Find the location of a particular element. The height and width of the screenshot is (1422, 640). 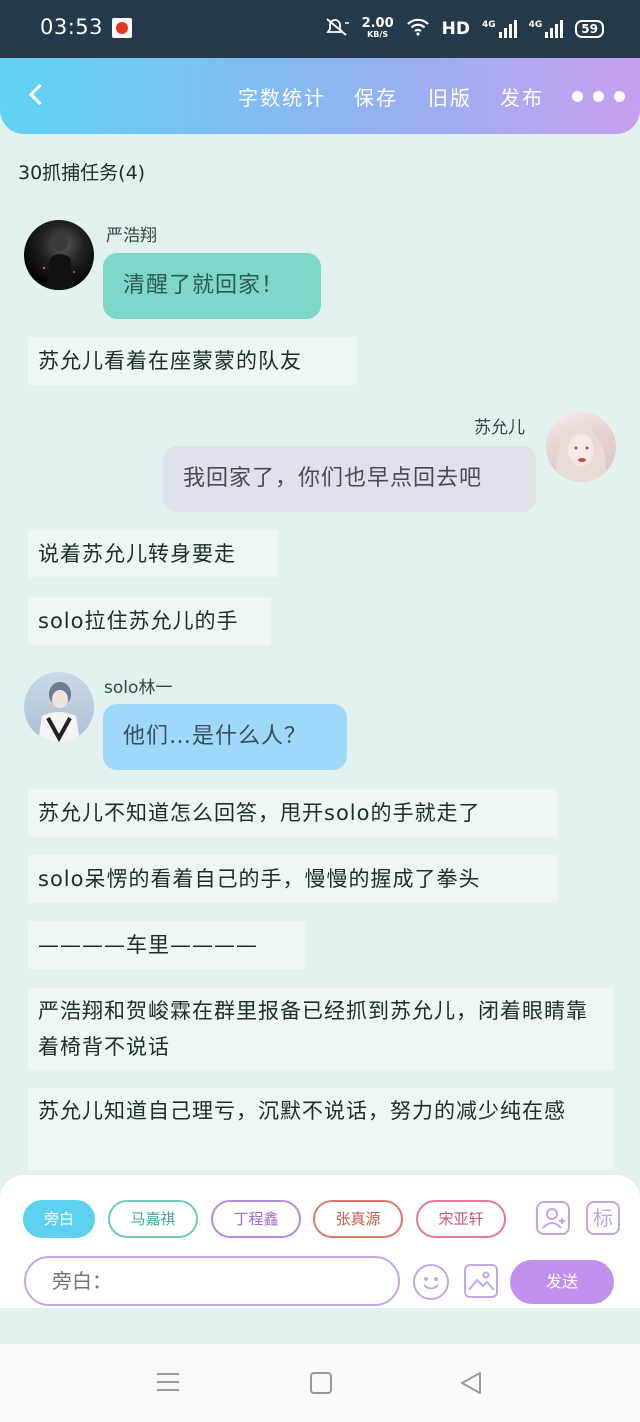

signal-1-icon: 4G is located at coordinates (499, 29).